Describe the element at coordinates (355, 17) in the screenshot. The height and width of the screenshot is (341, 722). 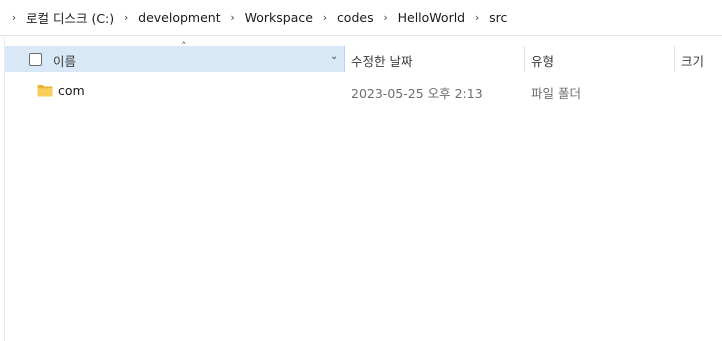
I see `breadcrumb-item-codes: codes` at that location.